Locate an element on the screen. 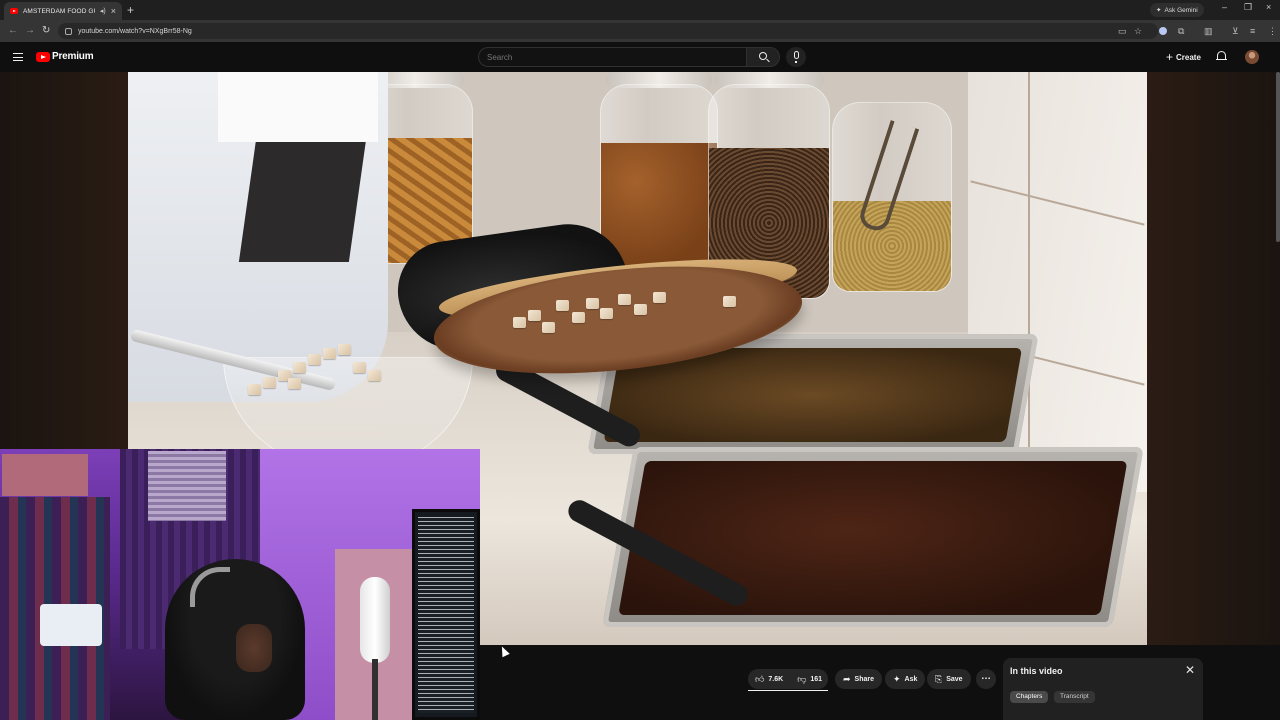 This screenshot has width=1280, height=720. downloads-icon: ≡ is located at coordinates (1252, 31).